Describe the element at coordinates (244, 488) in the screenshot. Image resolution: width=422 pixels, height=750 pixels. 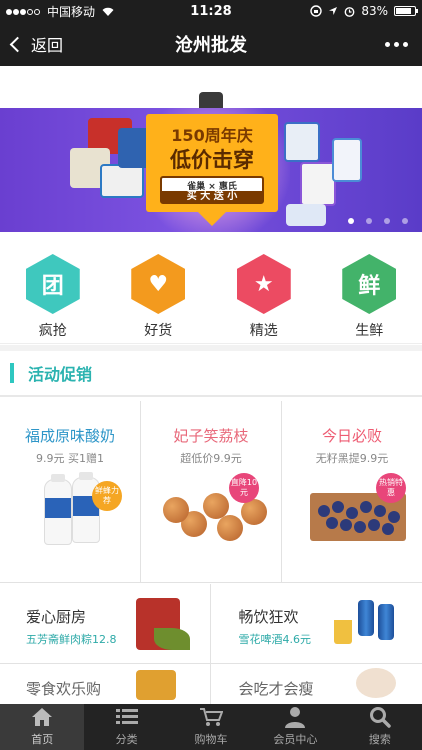
I see `promo-badge: 直降10元` at that location.